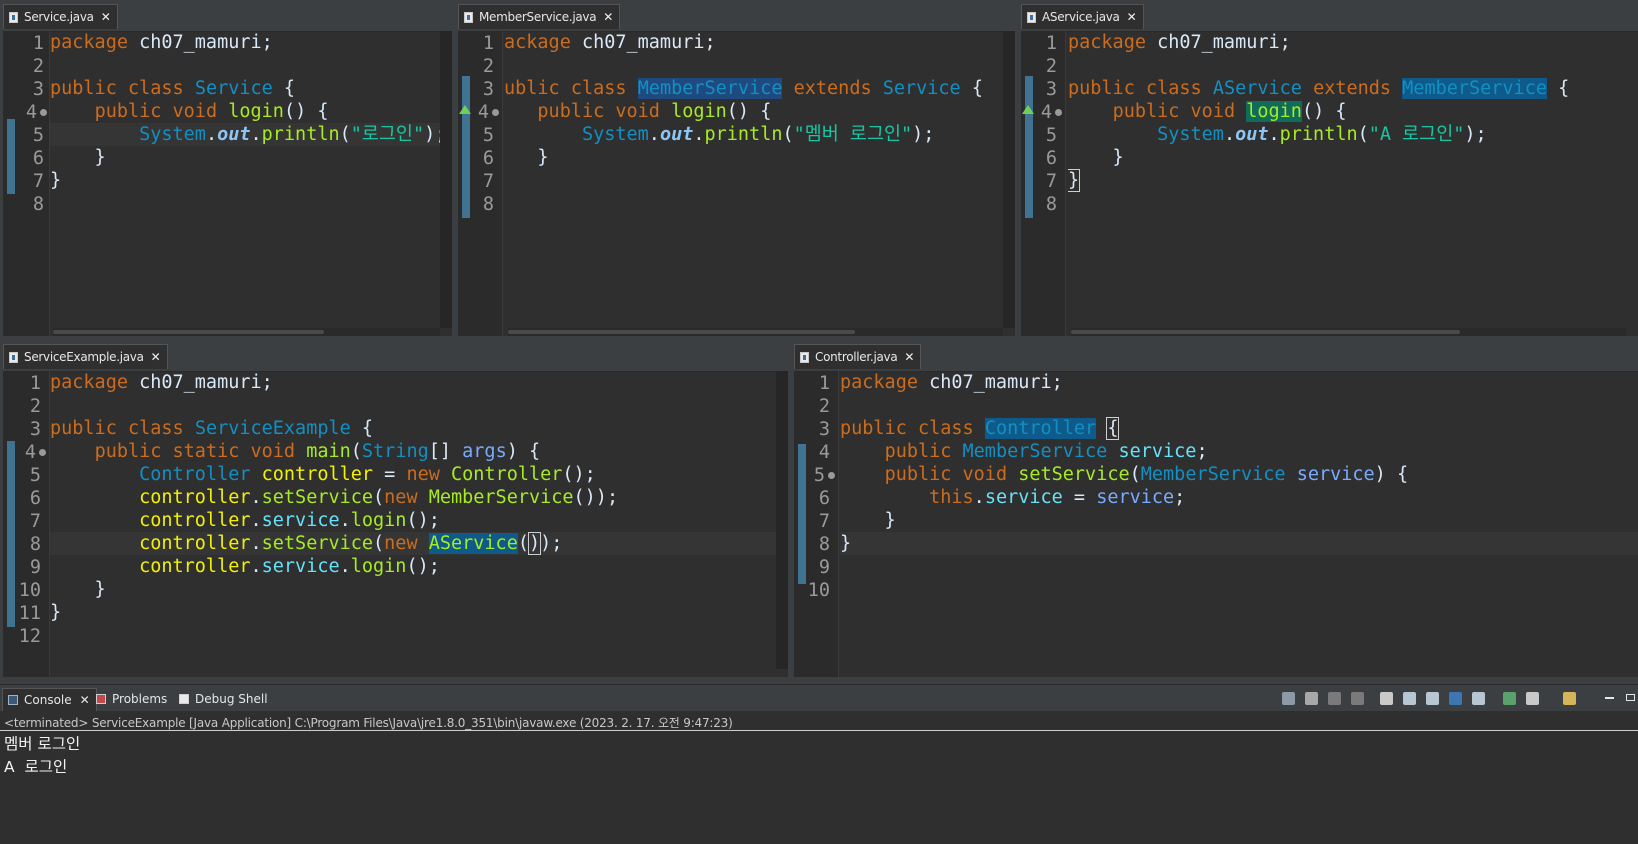  Describe the element at coordinates (858, 356) in the screenshot. I see `tab-controller-java: Controller.java ✕` at that location.